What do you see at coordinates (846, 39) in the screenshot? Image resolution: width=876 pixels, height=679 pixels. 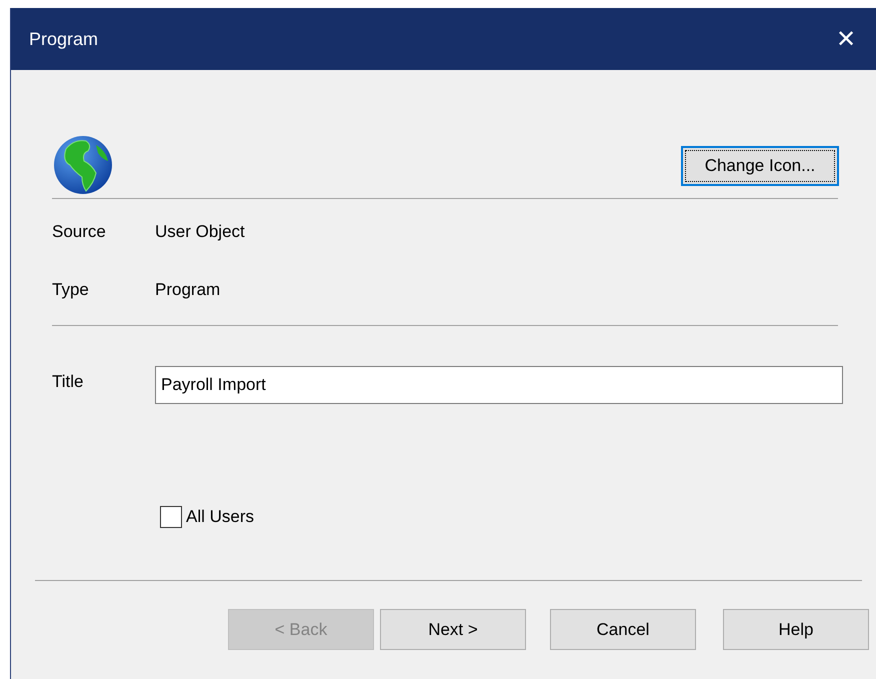 I see `close-icon: ✕` at bounding box center [846, 39].